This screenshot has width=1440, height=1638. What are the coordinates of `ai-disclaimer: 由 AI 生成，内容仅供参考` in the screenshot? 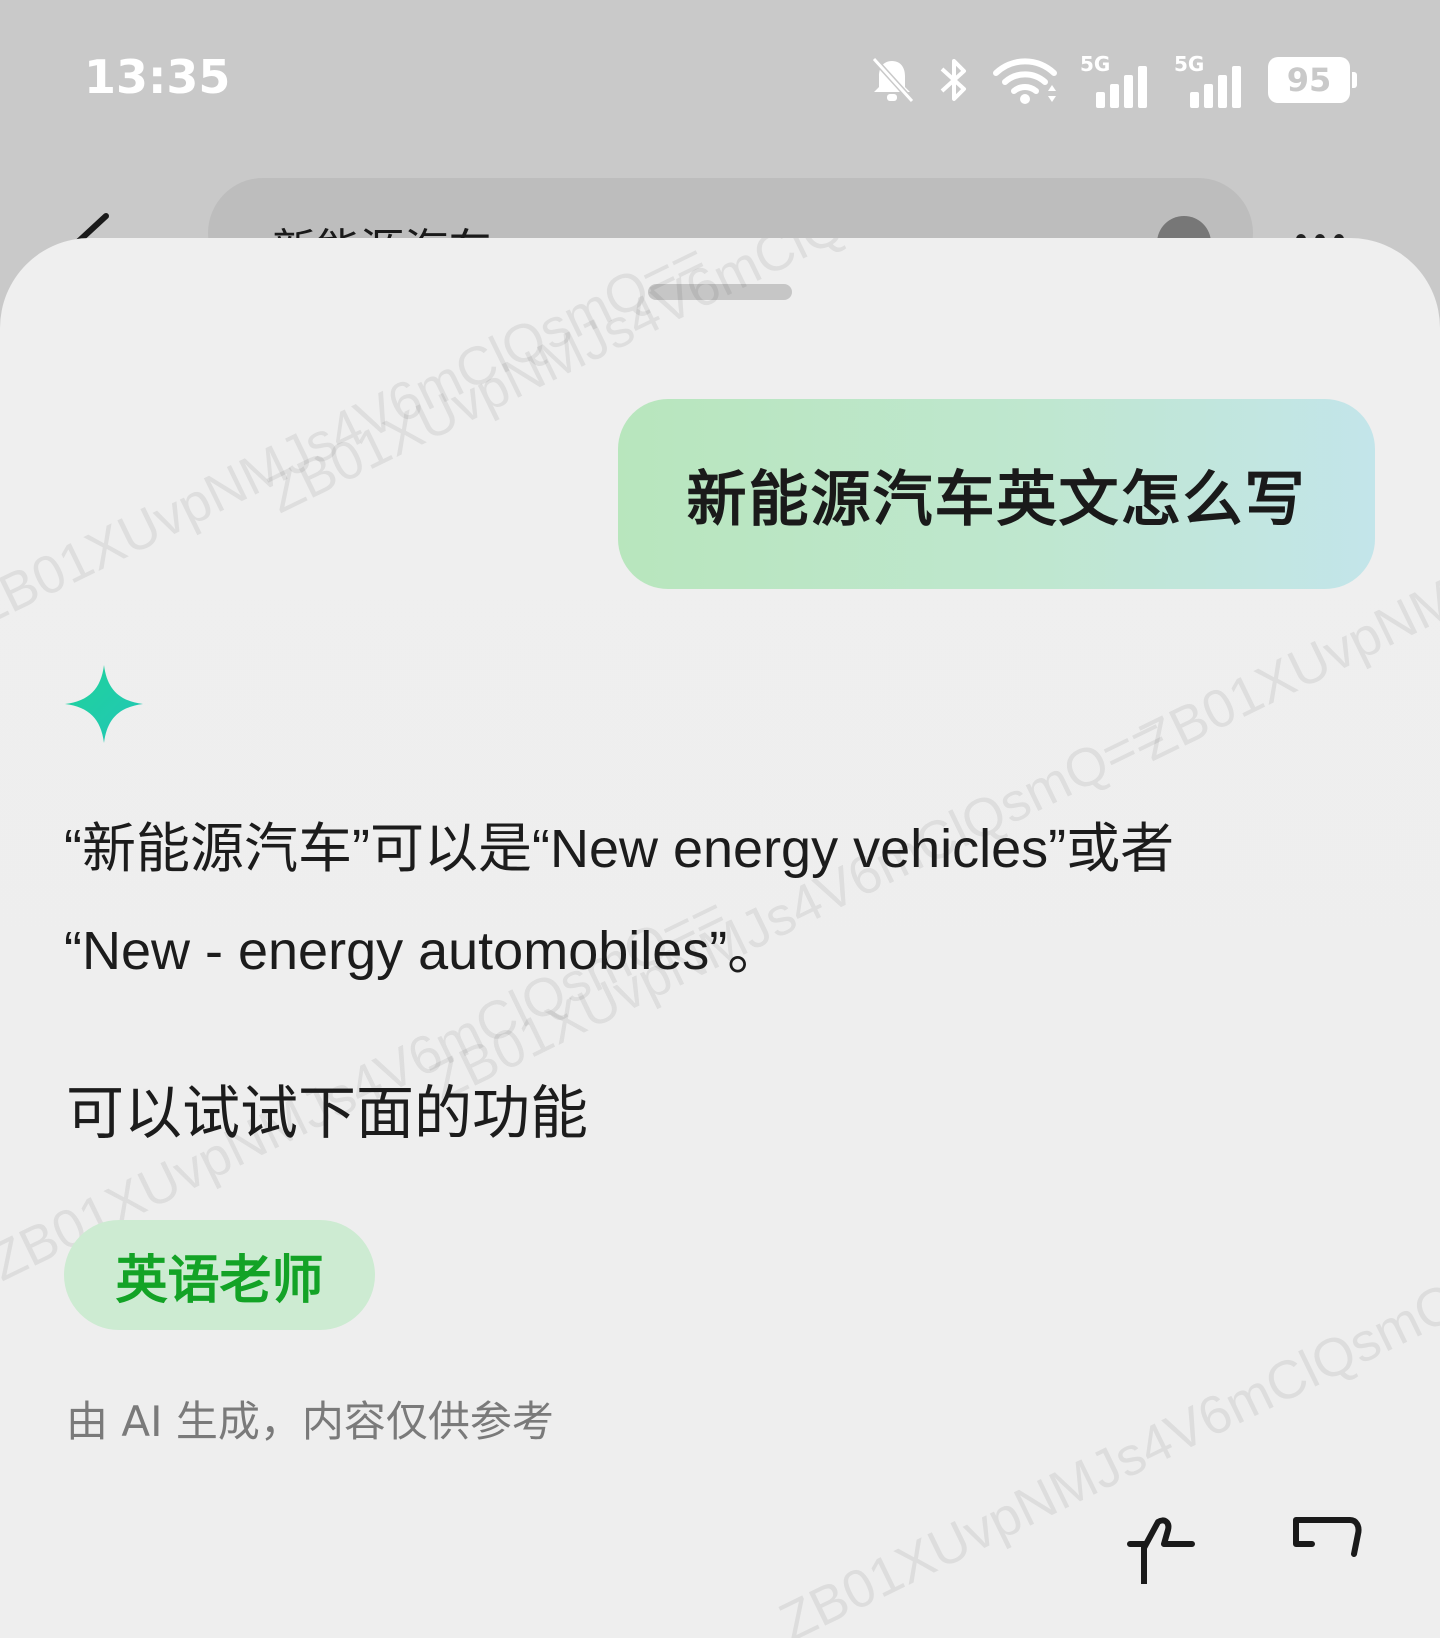 It's located at (310, 1421).